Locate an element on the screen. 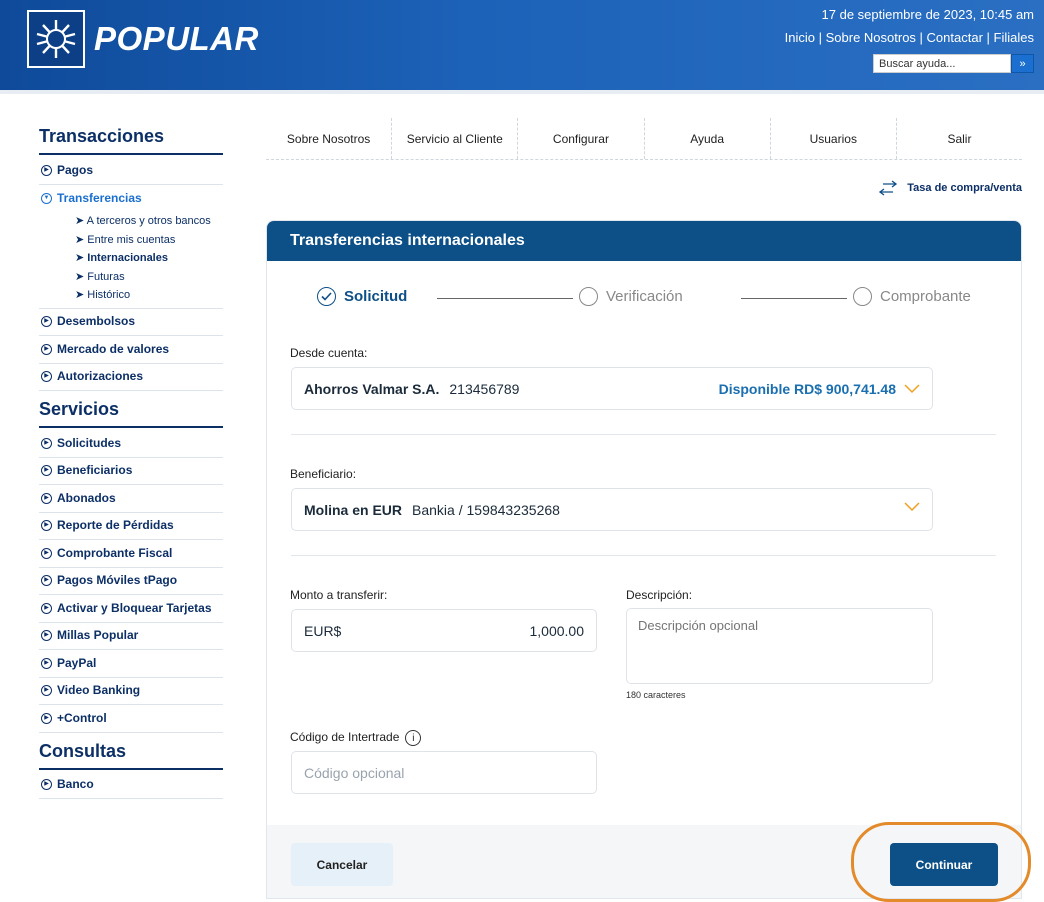  sidebar-item-label: +Control is located at coordinates (82, 717).